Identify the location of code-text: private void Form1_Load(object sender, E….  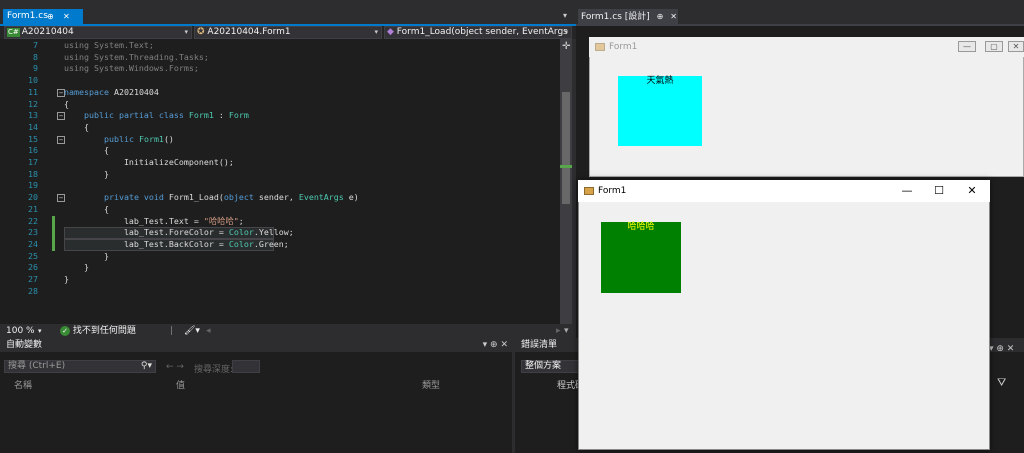
(231, 197).